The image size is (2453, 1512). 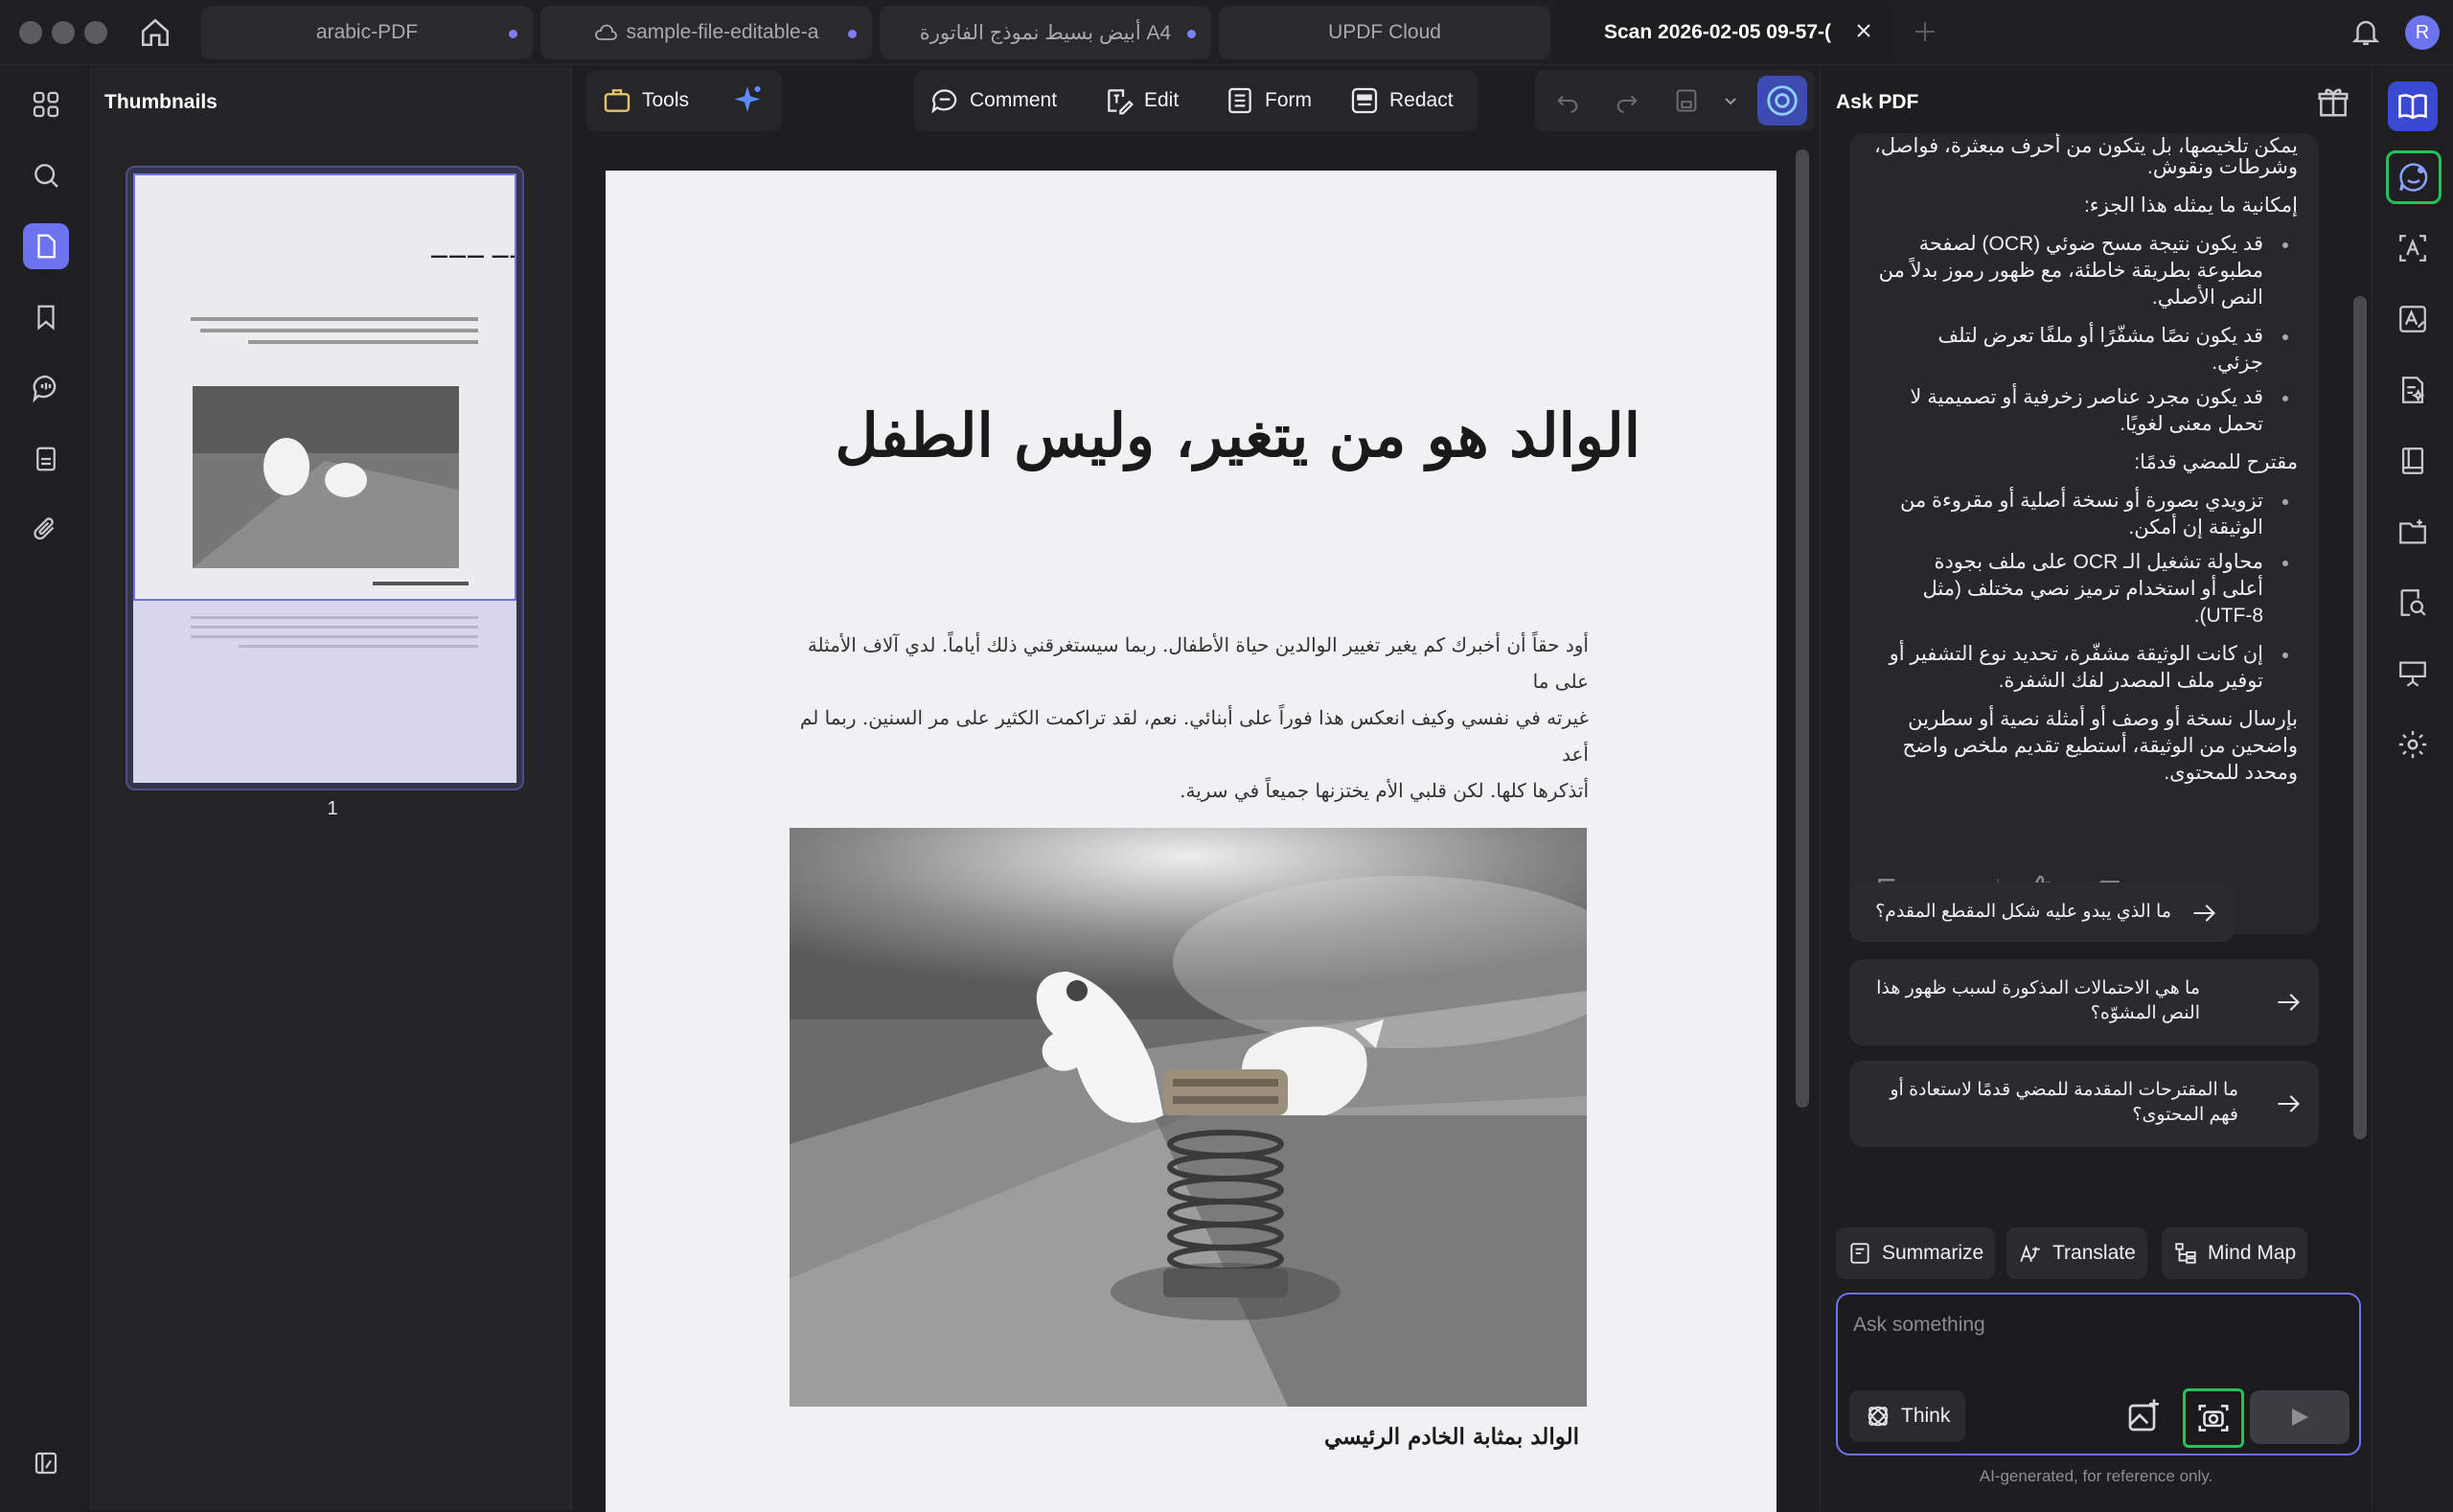 I want to click on tab-arabic-pdf: arabic-PDF, so click(x=367, y=32).